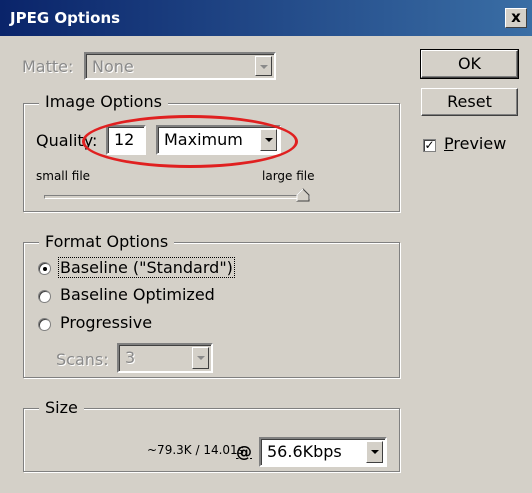 This screenshot has width=532, height=493. Describe the element at coordinates (44, 268) in the screenshot. I see `radio-baseline-standard` at that location.